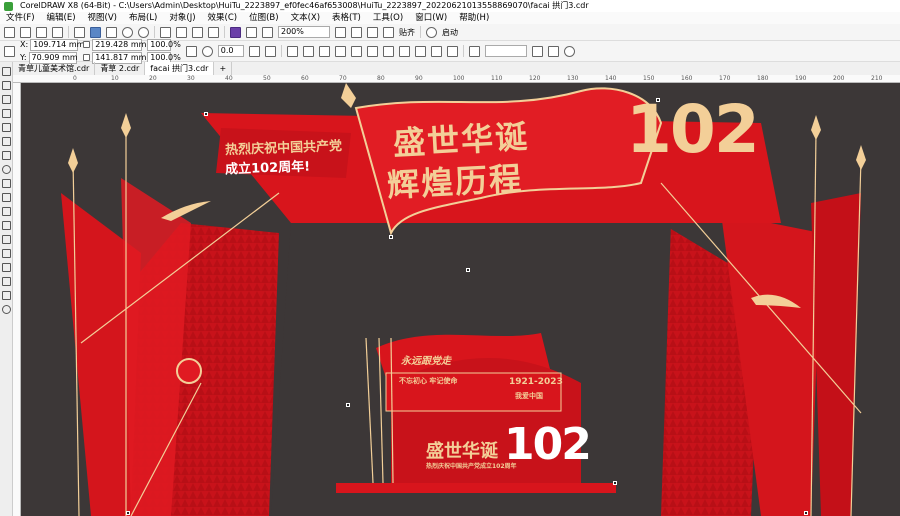 The image size is (900, 516). What do you see at coordinates (180, 68) in the screenshot?
I see `tab-document-3: facai 拱门3.cdr` at bounding box center [180, 68].